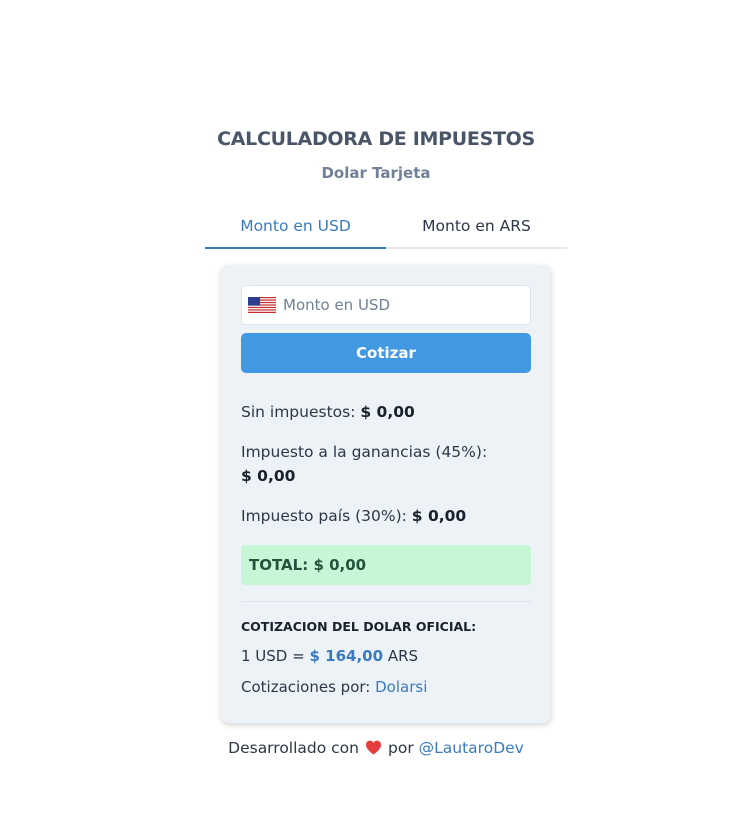 The width and height of the screenshot is (752, 821). I want to click on sin-impuestos-row: Sin impuestos: $ 0,00, so click(386, 412).